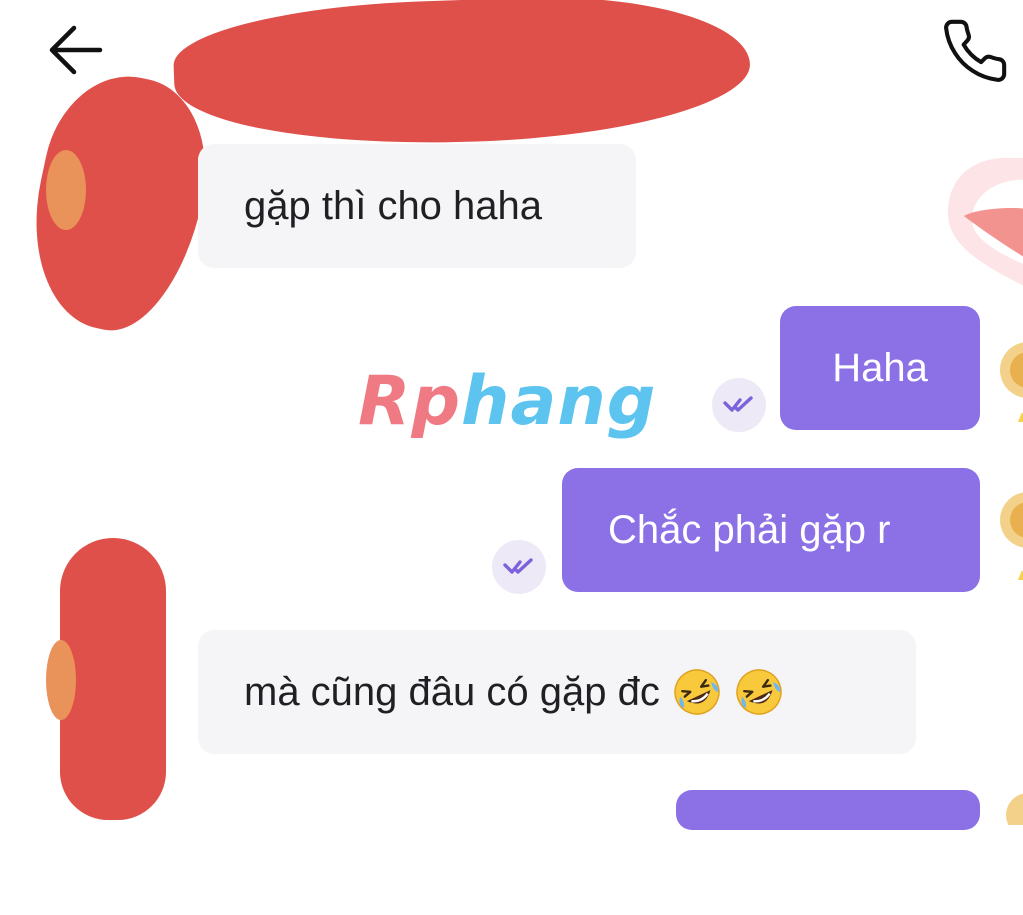 This screenshot has height=915, width=1023. I want to click on heart-sticker-icon, so click(982, 225).